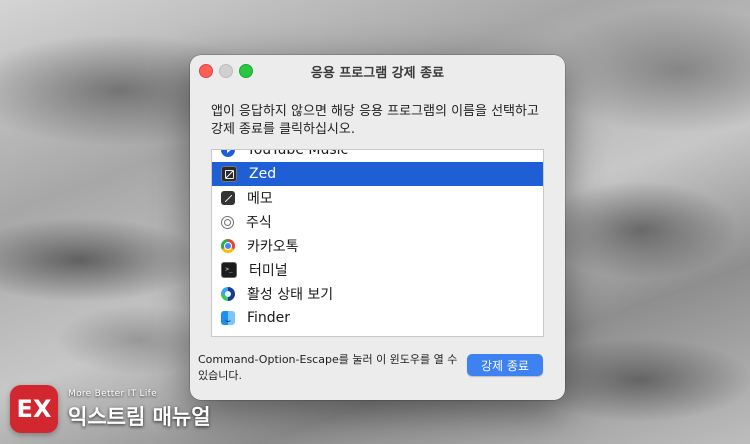 The width and height of the screenshot is (750, 444). Describe the element at coordinates (139, 417) in the screenshot. I see `watermark-name: 익스트림 매뉴얼` at that location.